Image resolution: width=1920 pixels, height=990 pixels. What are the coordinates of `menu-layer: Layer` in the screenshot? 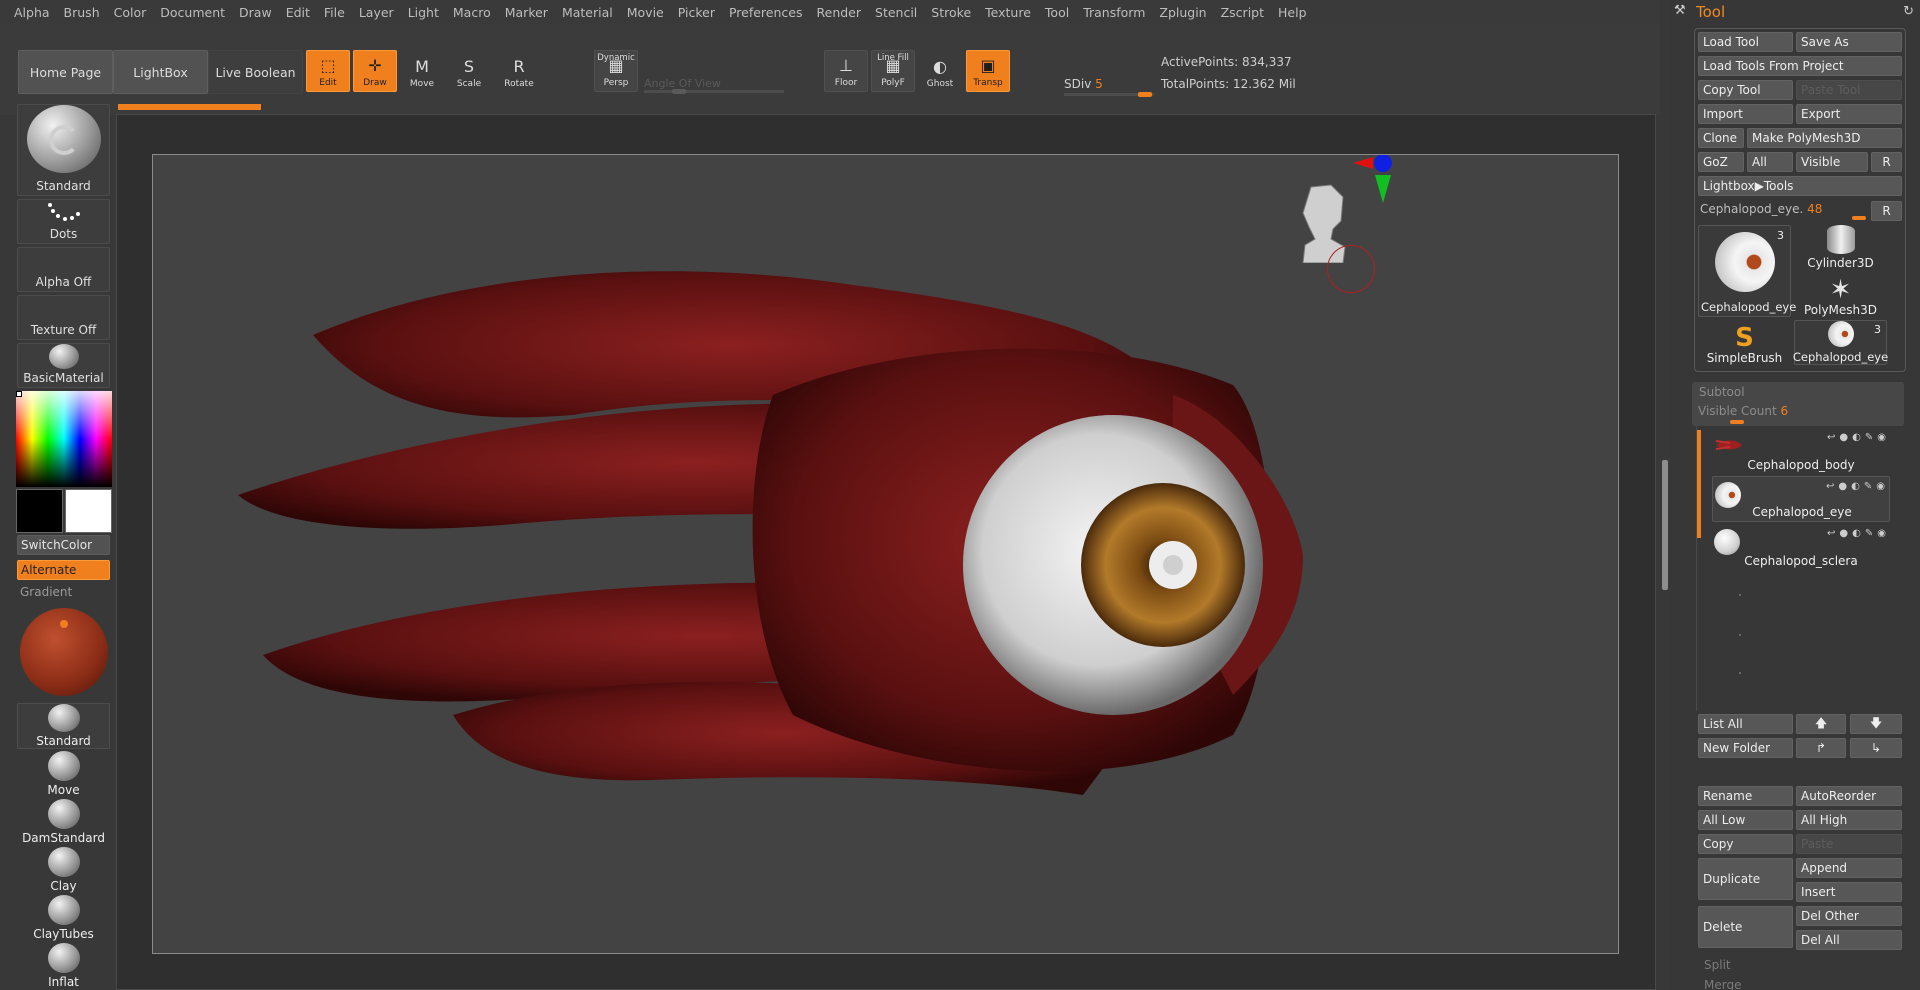 It's located at (376, 12).